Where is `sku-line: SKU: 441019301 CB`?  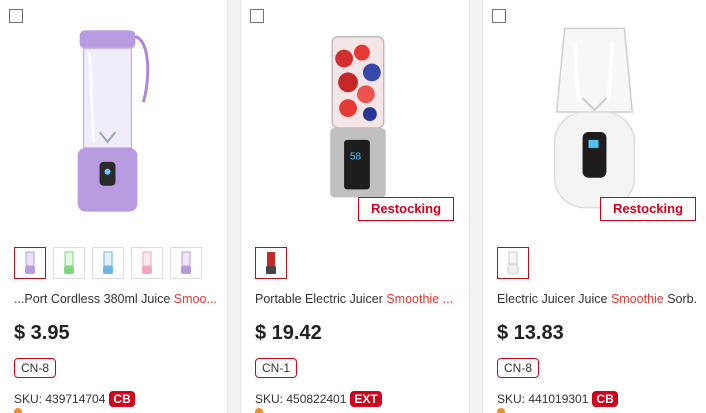
sku-line: SKU: 441019301 CB is located at coordinates (557, 399).